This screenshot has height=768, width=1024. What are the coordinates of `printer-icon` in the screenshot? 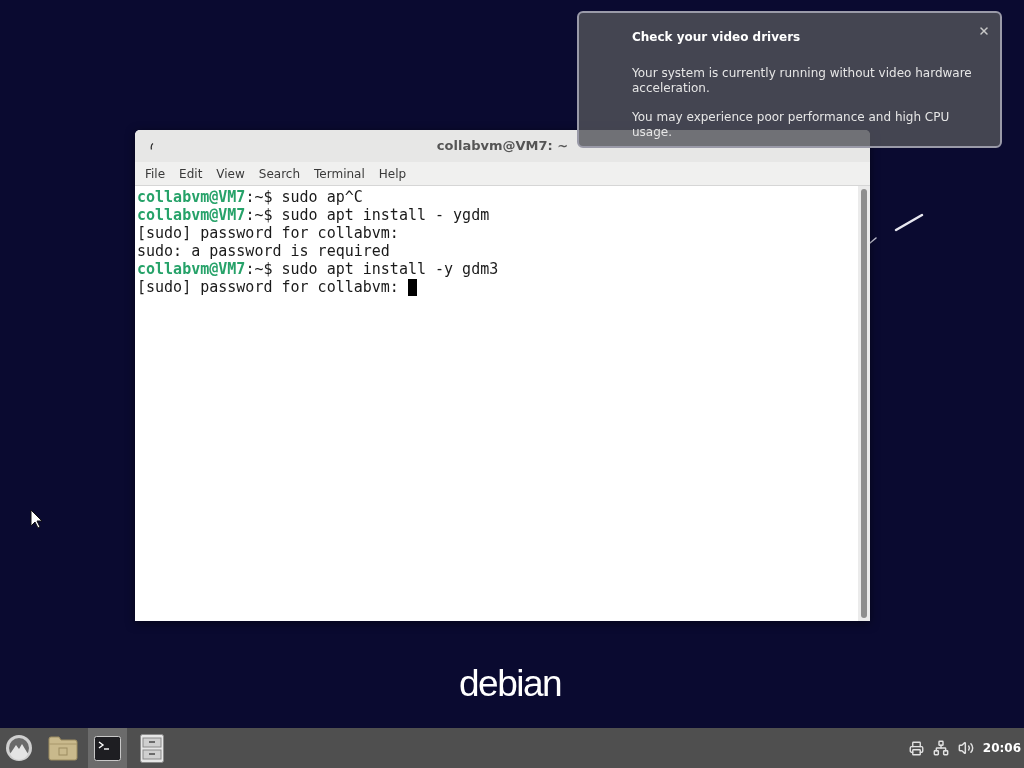 It's located at (916, 748).